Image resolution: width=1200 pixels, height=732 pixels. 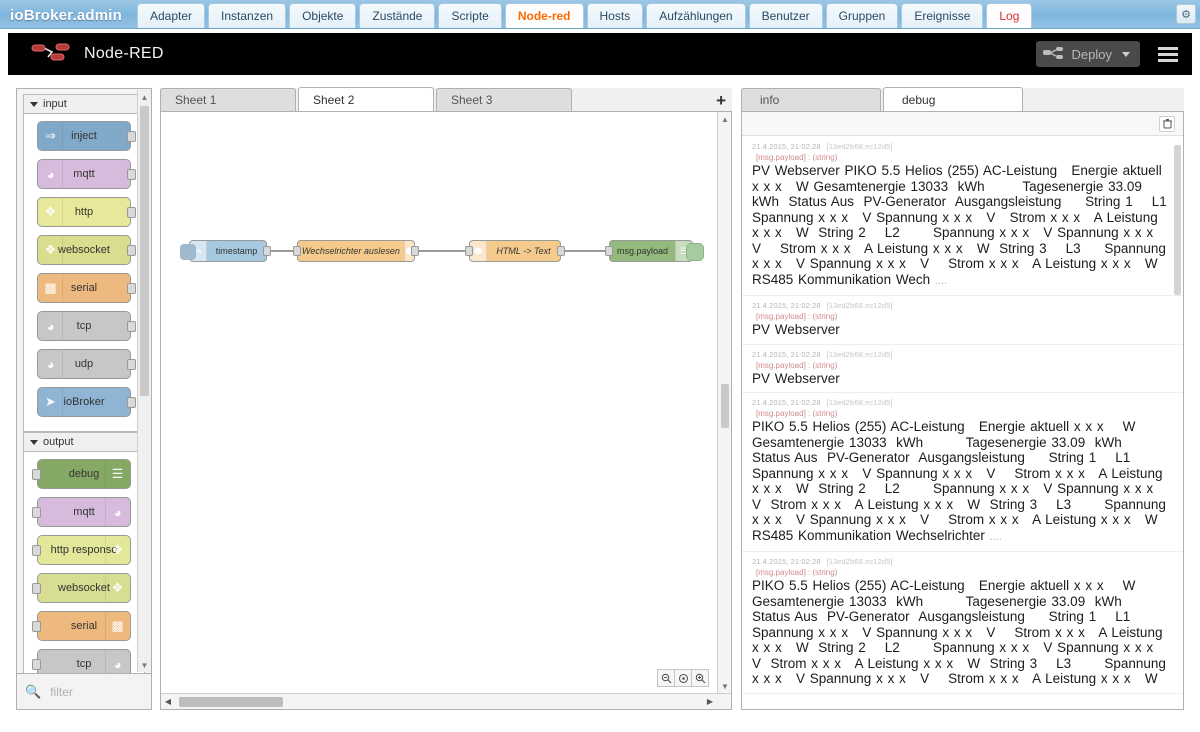 I want to click on canvas-vertical-scrollbar: ▲ ▼, so click(x=724, y=402).